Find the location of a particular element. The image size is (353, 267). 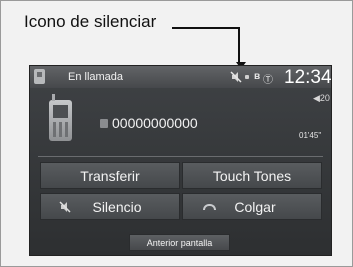

divider is located at coordinates (180, 156).